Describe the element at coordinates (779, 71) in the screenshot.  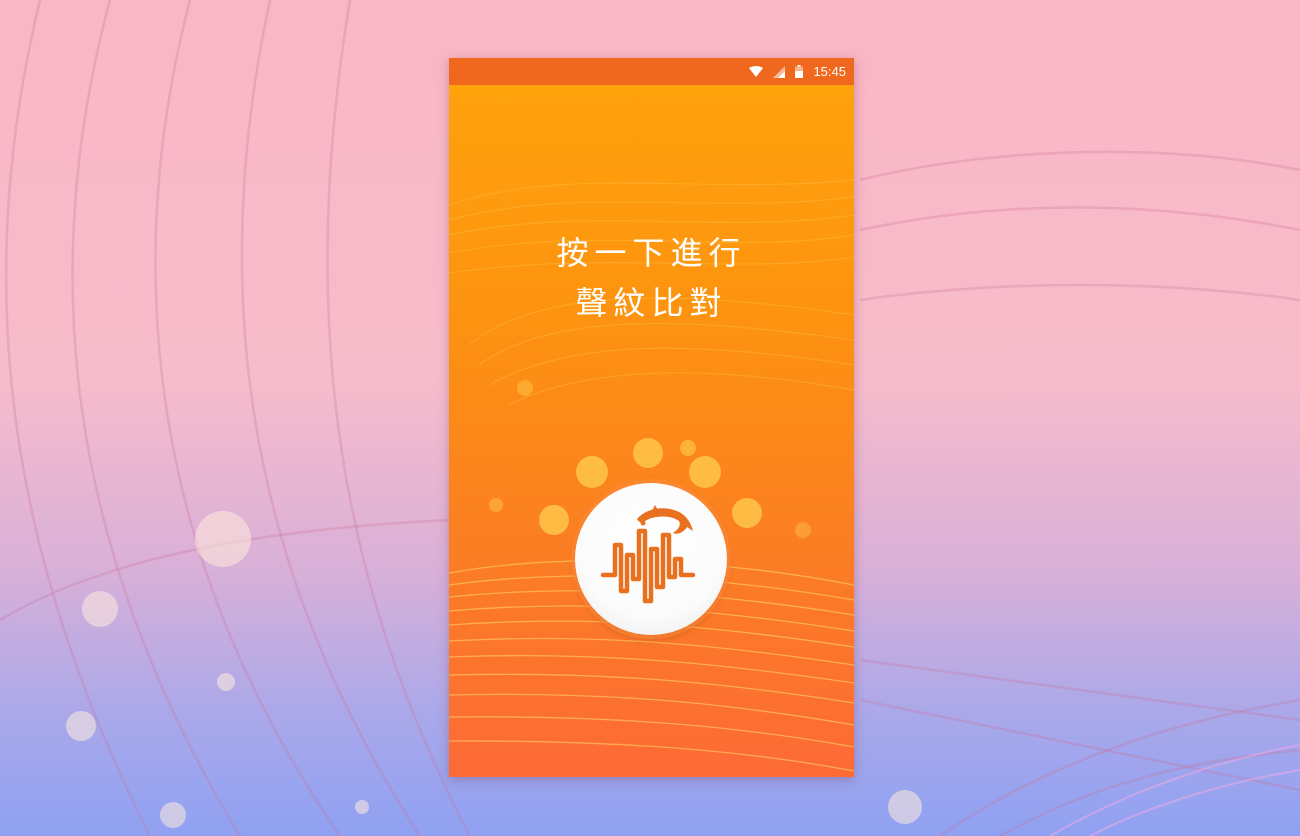
I see `signal-icon` at that location.